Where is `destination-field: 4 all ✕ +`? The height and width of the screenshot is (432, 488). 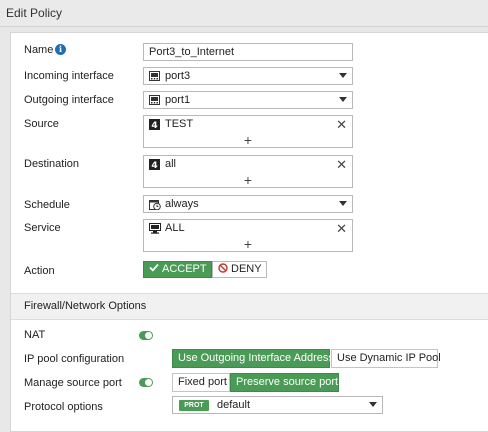 destination-field: 4 all ✕ + is located at coordinates (248, 171).